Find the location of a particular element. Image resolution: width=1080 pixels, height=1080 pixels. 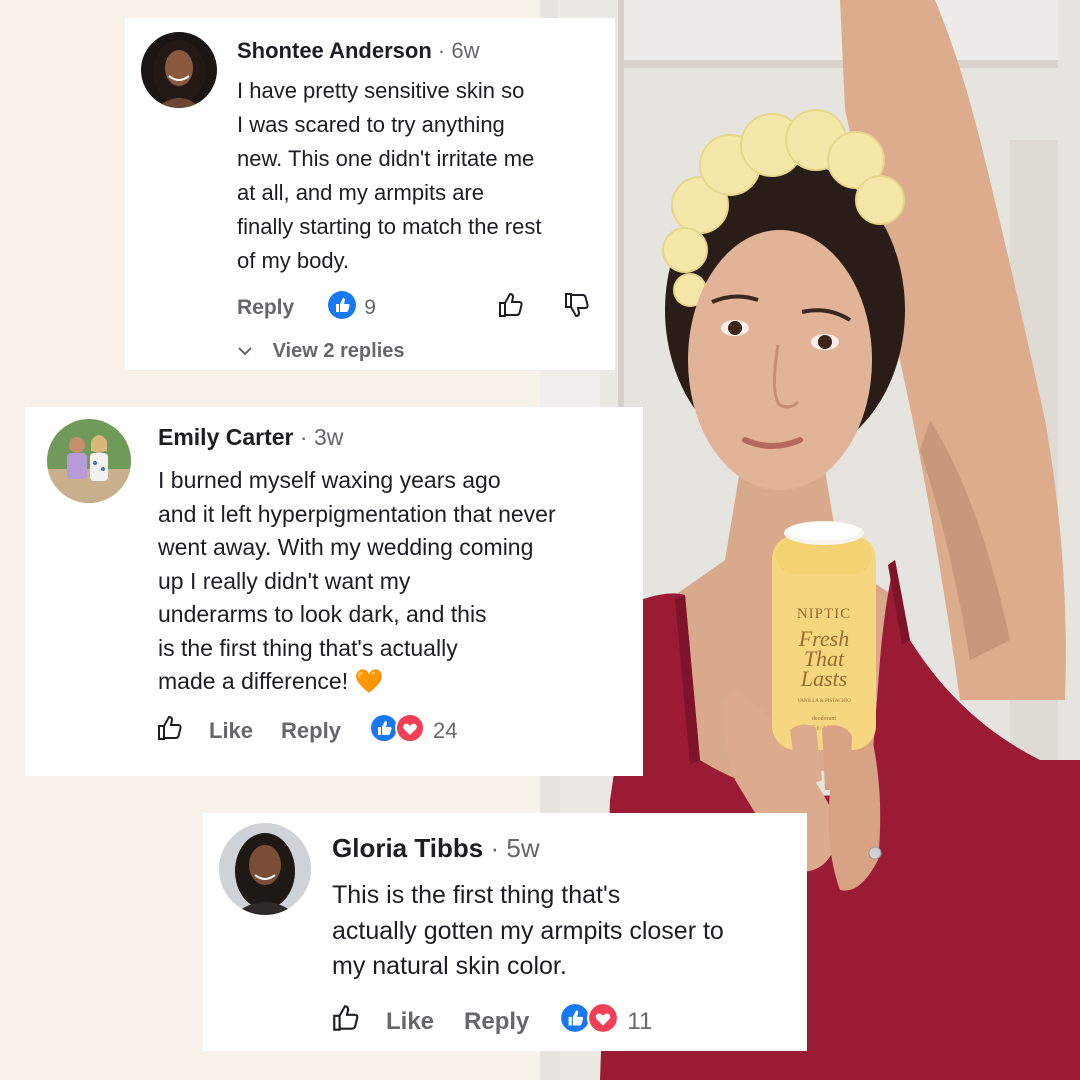

comment-line: I burned myself waxing years ago is located at coordinates (329, 480).